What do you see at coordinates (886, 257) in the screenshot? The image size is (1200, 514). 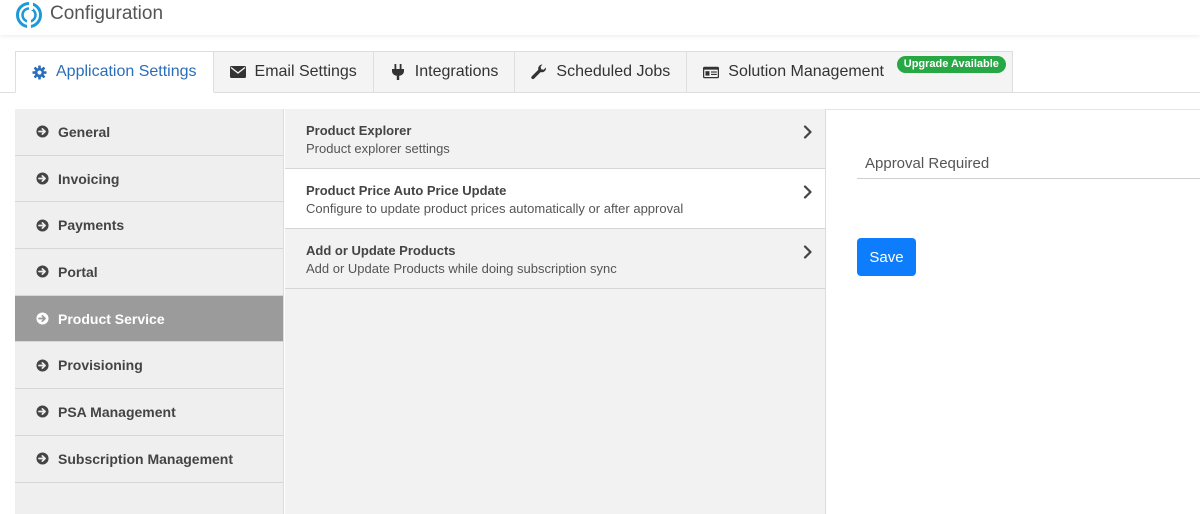 I see `save-button: Save` at bounding box center [886, 257].